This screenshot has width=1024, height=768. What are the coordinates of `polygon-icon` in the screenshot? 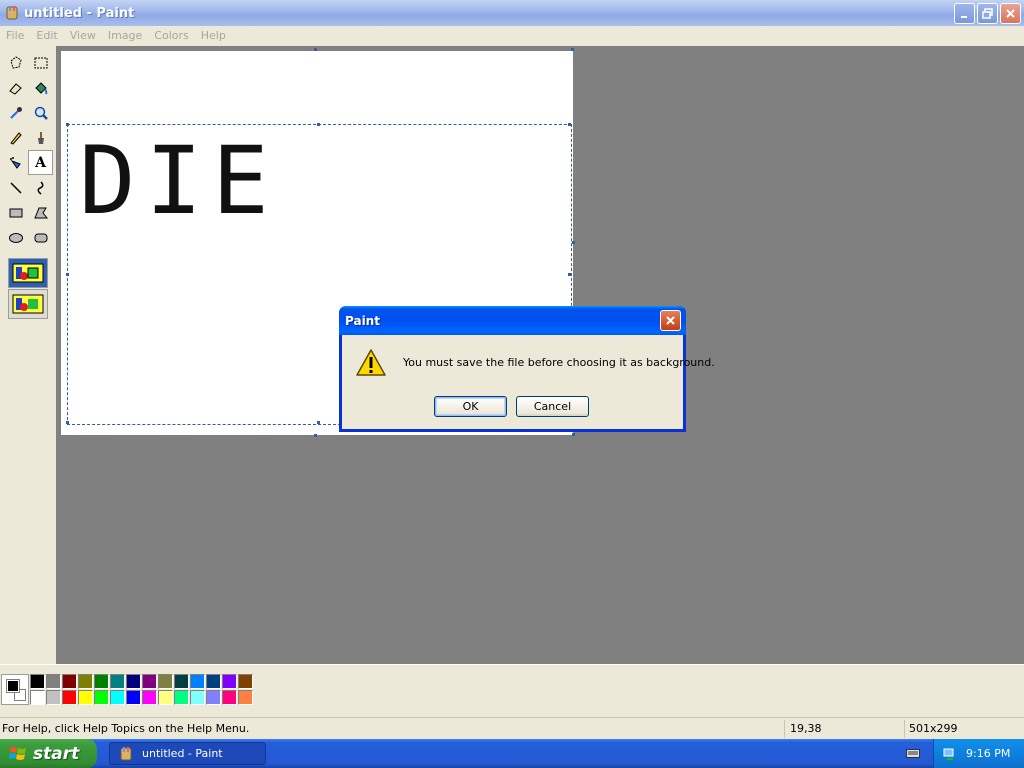 It's located at (40, 212).